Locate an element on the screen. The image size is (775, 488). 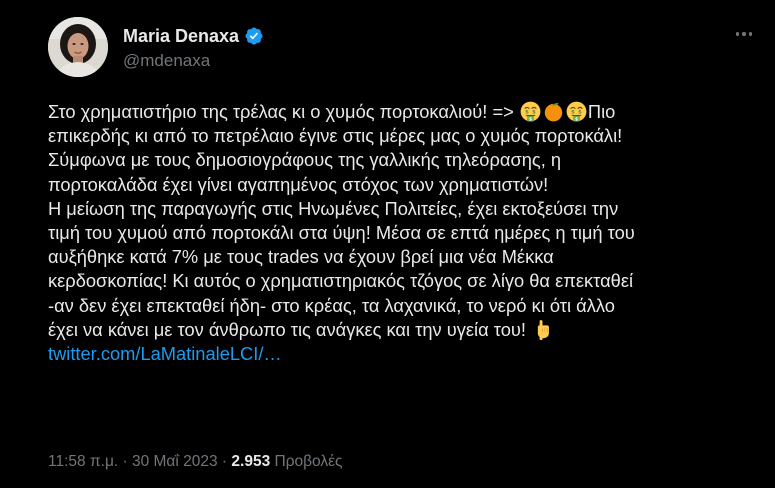
views-count: 2.953 is located at coordinates (251, 461).